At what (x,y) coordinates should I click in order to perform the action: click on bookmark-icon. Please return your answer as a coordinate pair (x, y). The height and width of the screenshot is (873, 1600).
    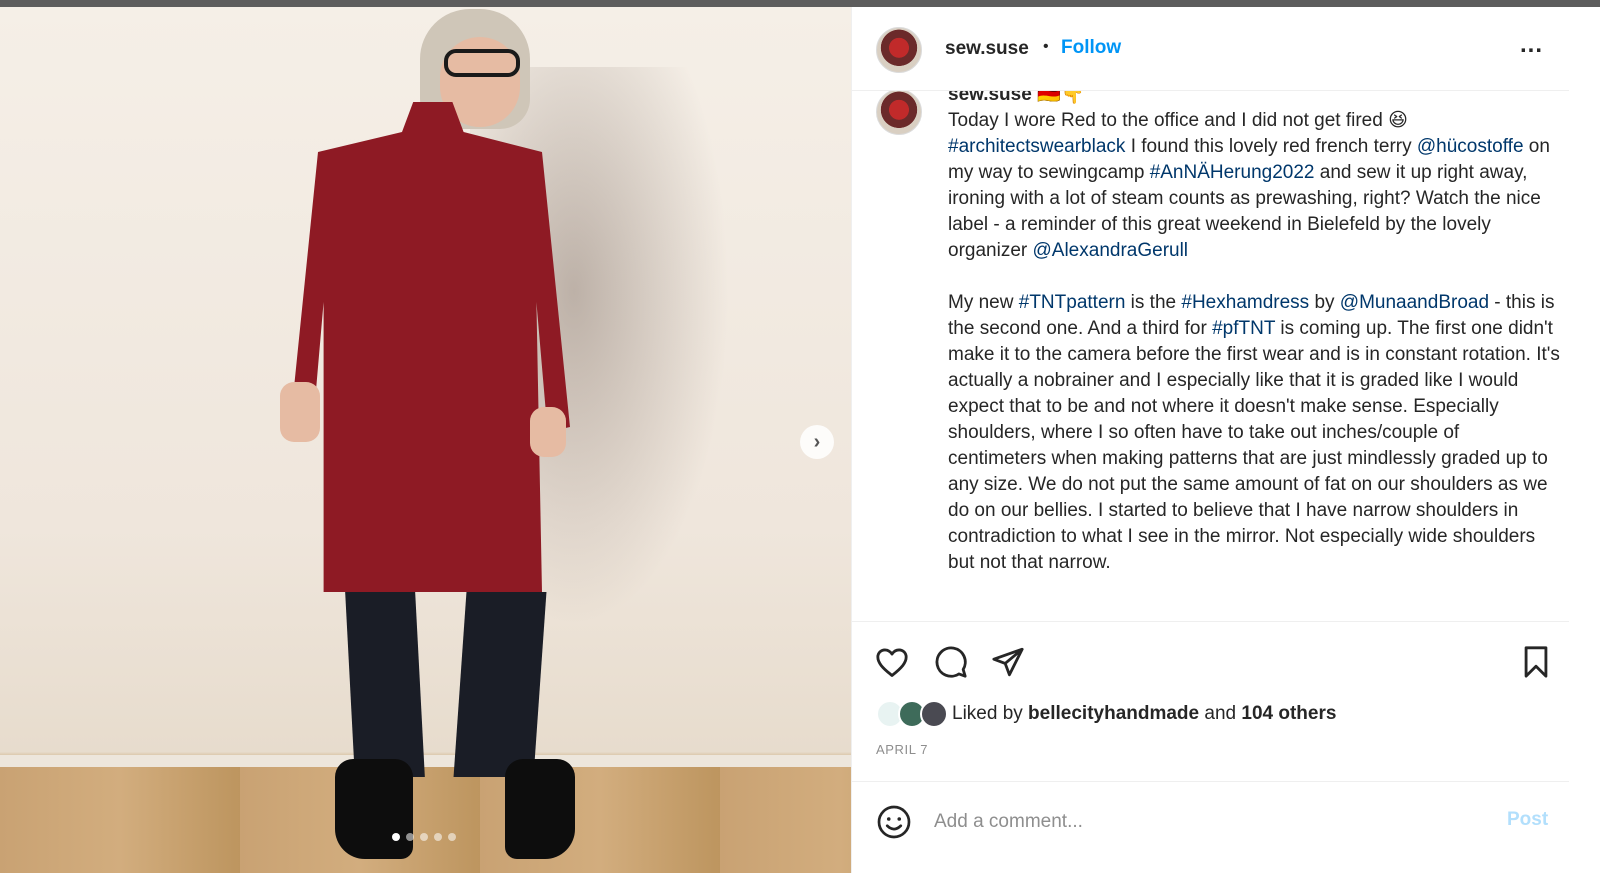
    Looking at the image, I should click on (1536, 662).